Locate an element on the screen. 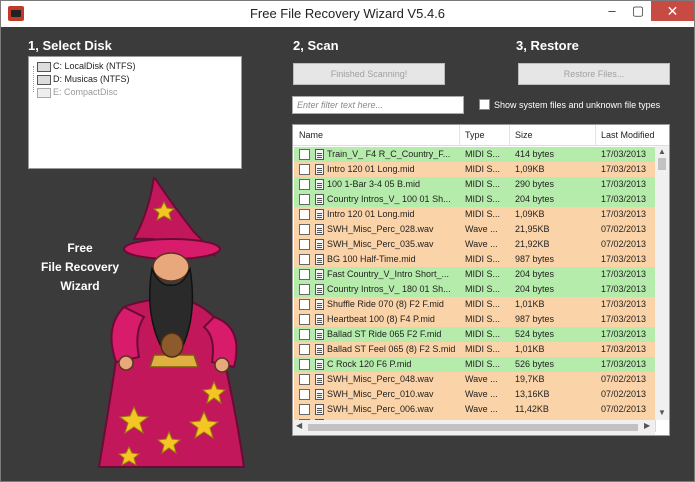 The height and width of the screenshot is (482, 695). file-name-cell: Shuffle Ride 070 (8) F2 F.mid is located at coordinates (385, 304).